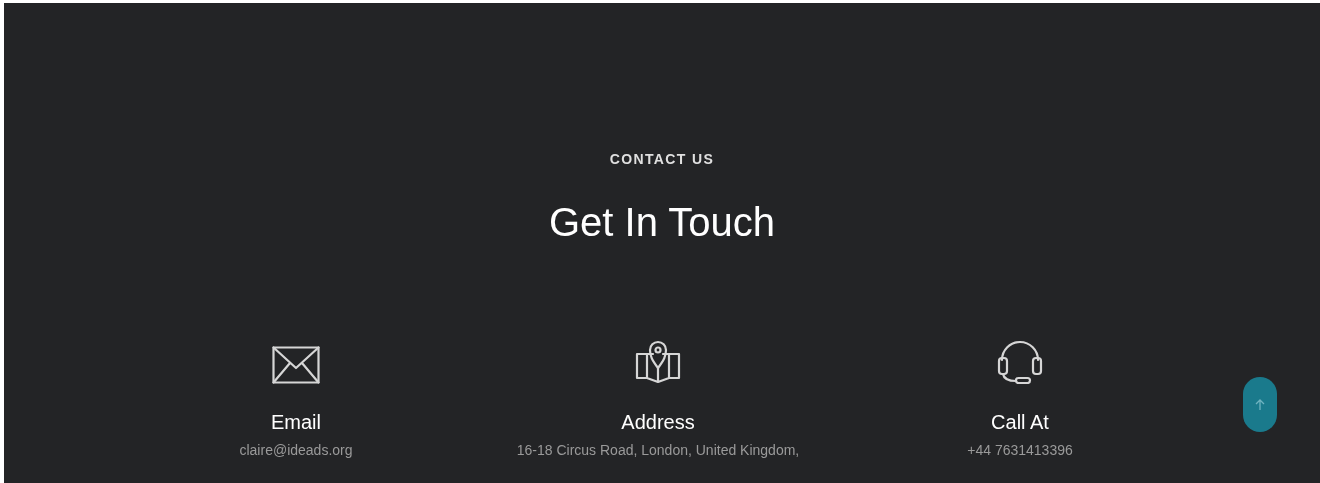 This screenshot has height=483, width=1320. I want to click on contact-value: +44 7631413396, so click(1020, 450).